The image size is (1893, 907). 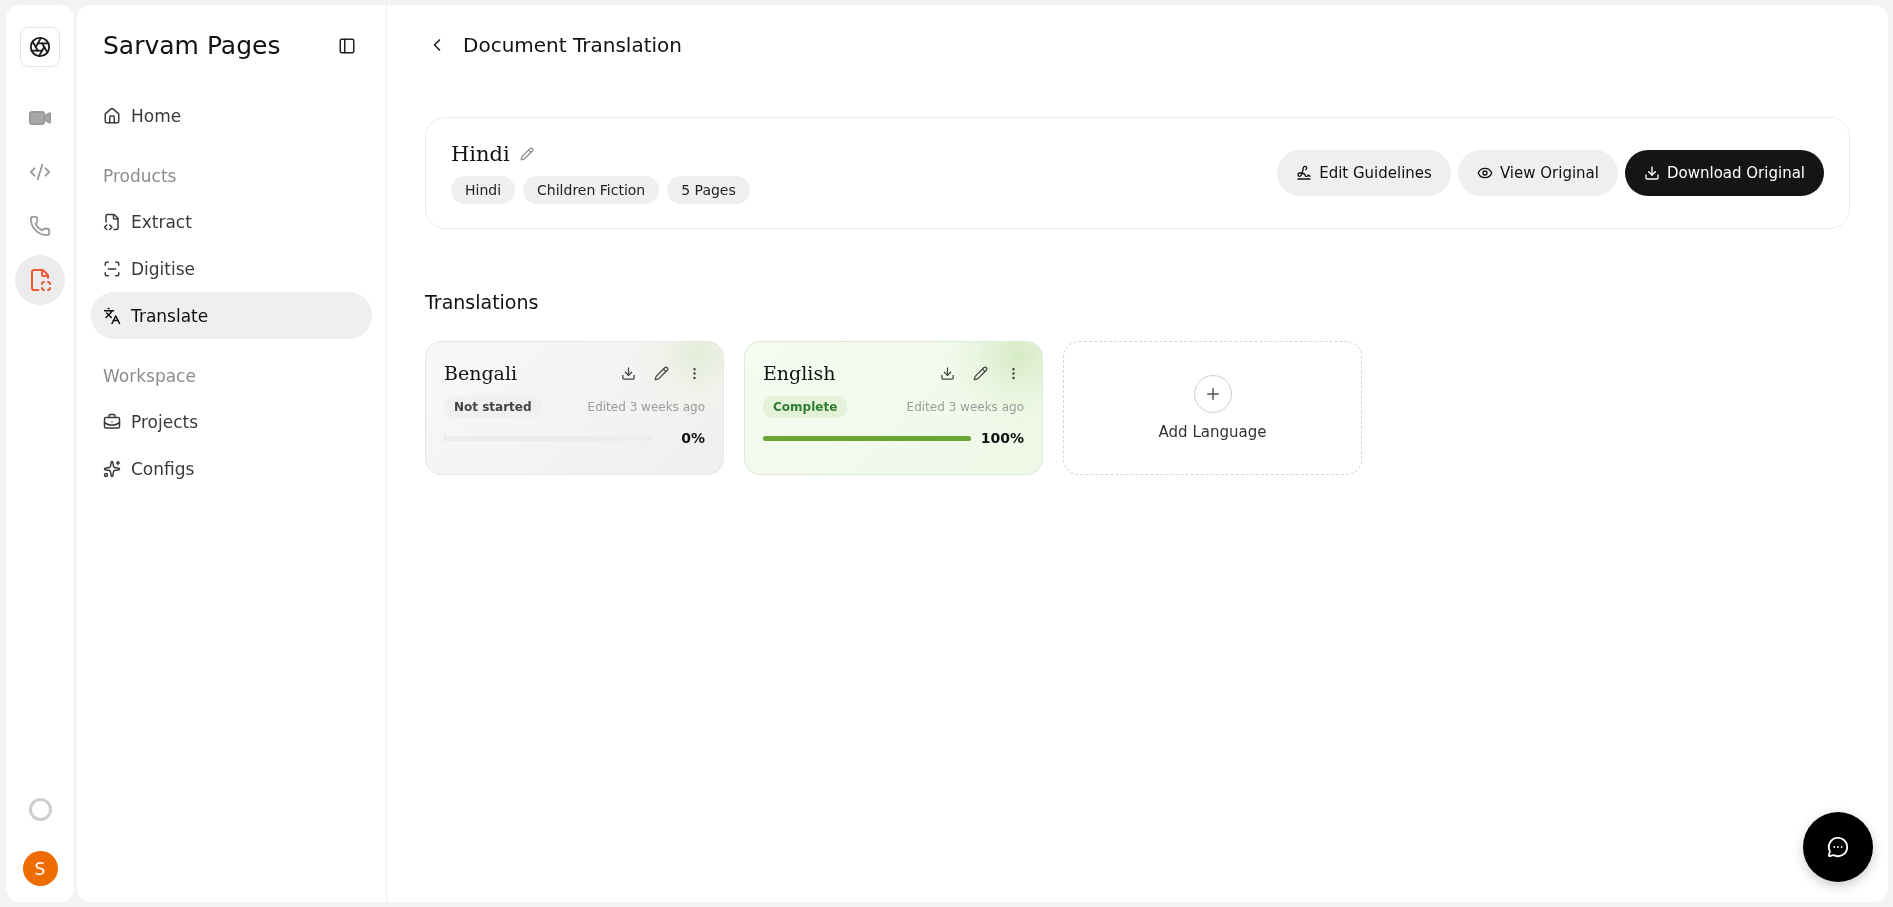 I want to click on document-icon, so click(x=40, y=280).